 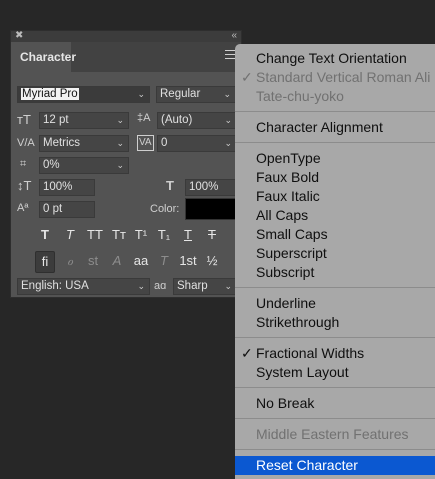 What do you see at coordinates (319, 127) in the screenshot?
I see `menu-item-character-alignment: Character Alignment` at bounding box center [319, 127].